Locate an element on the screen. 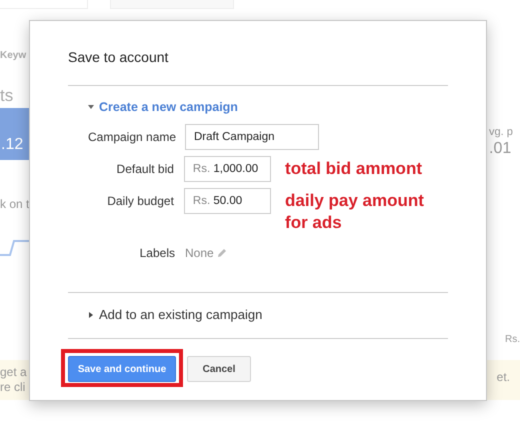  input-field: Rs. 50.00 is located at coordinates (228, 201).